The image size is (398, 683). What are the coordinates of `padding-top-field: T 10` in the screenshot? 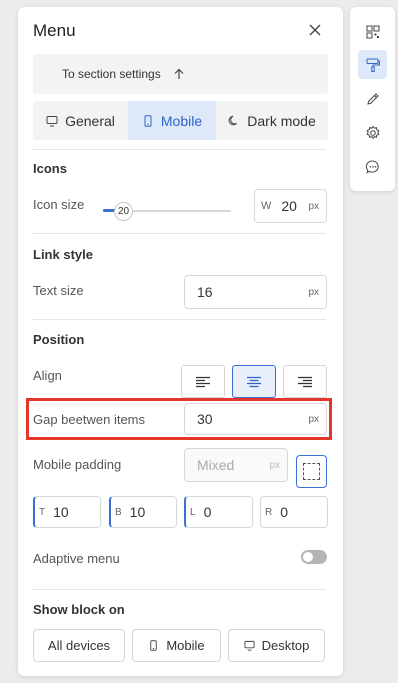 It's located at (67, 512).